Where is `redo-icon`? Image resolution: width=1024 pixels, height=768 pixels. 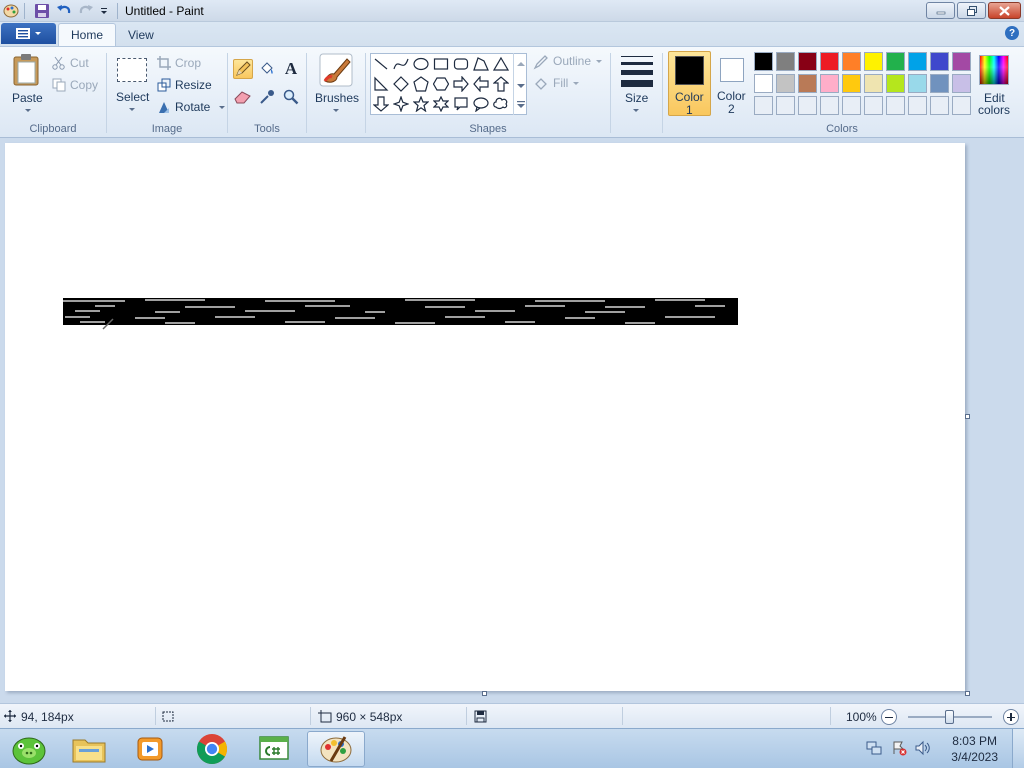
redo-icon is located at coordinates (86, 11).